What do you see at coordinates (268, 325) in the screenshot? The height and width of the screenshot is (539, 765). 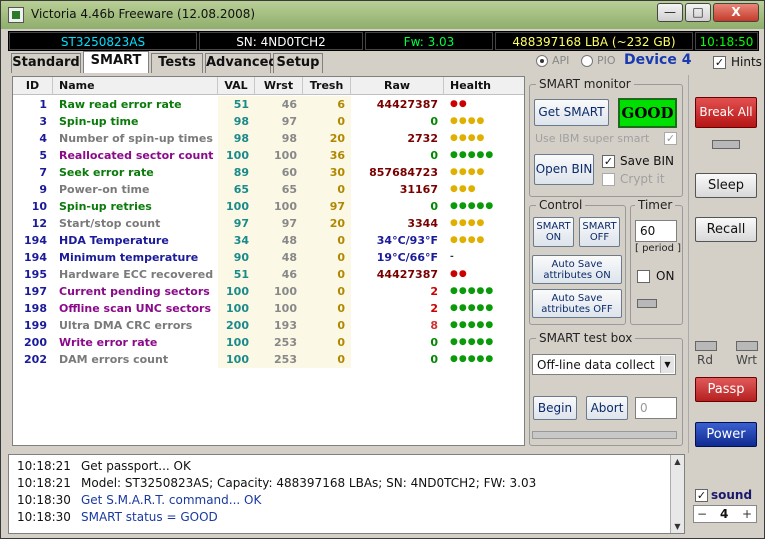 I see `table-row: 199 Ultra DMA CRC errors 200 193 0 8 ●●●●●` at bounding box center [268, 325].